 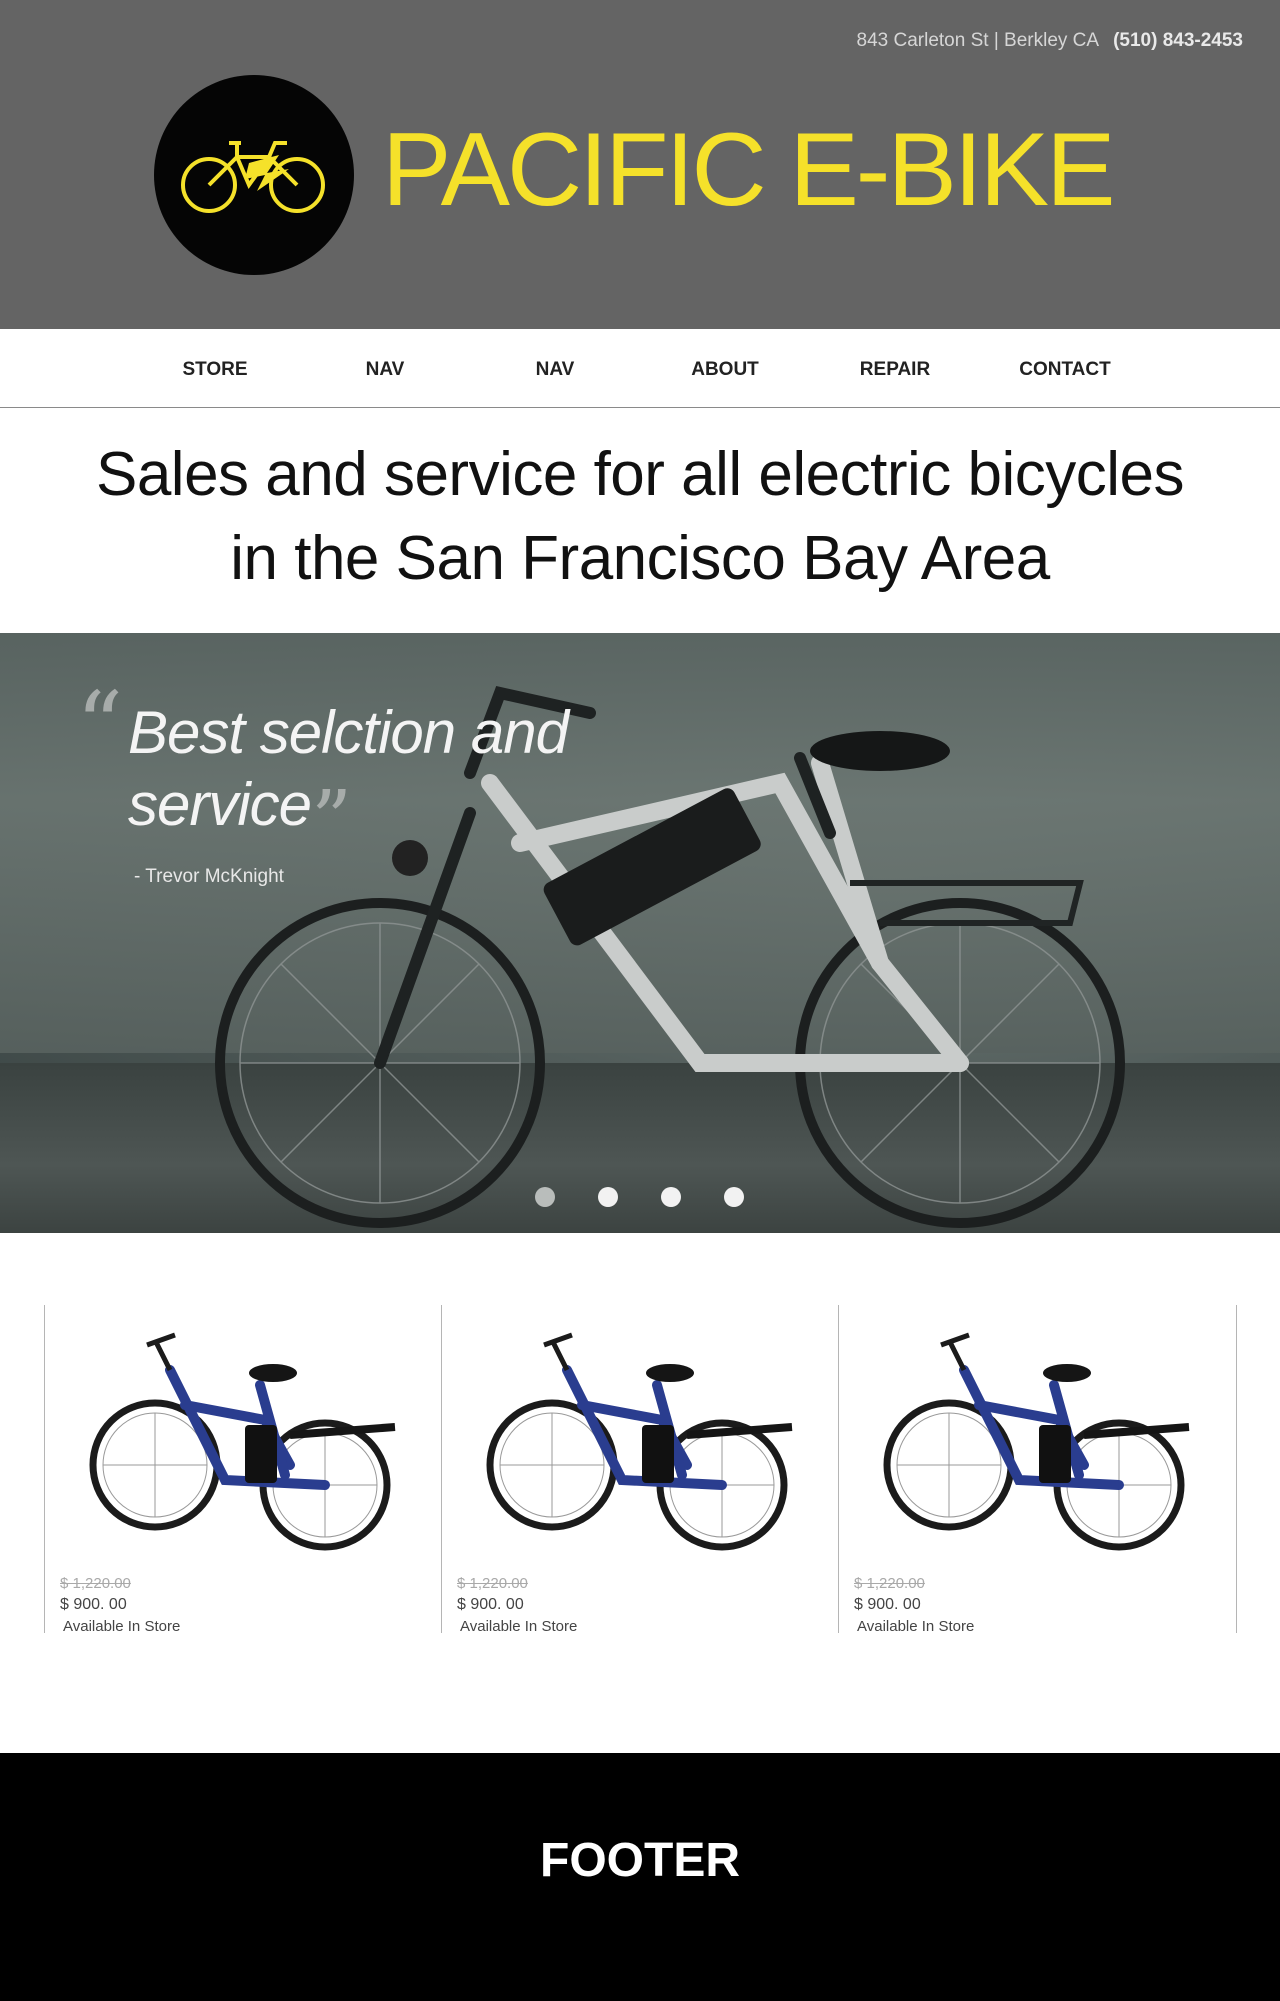 What do you see at coordinates (555, 370) in the screenshot?
I see `nav-item-nav-2: NAV` at bounding box center [555, 370].